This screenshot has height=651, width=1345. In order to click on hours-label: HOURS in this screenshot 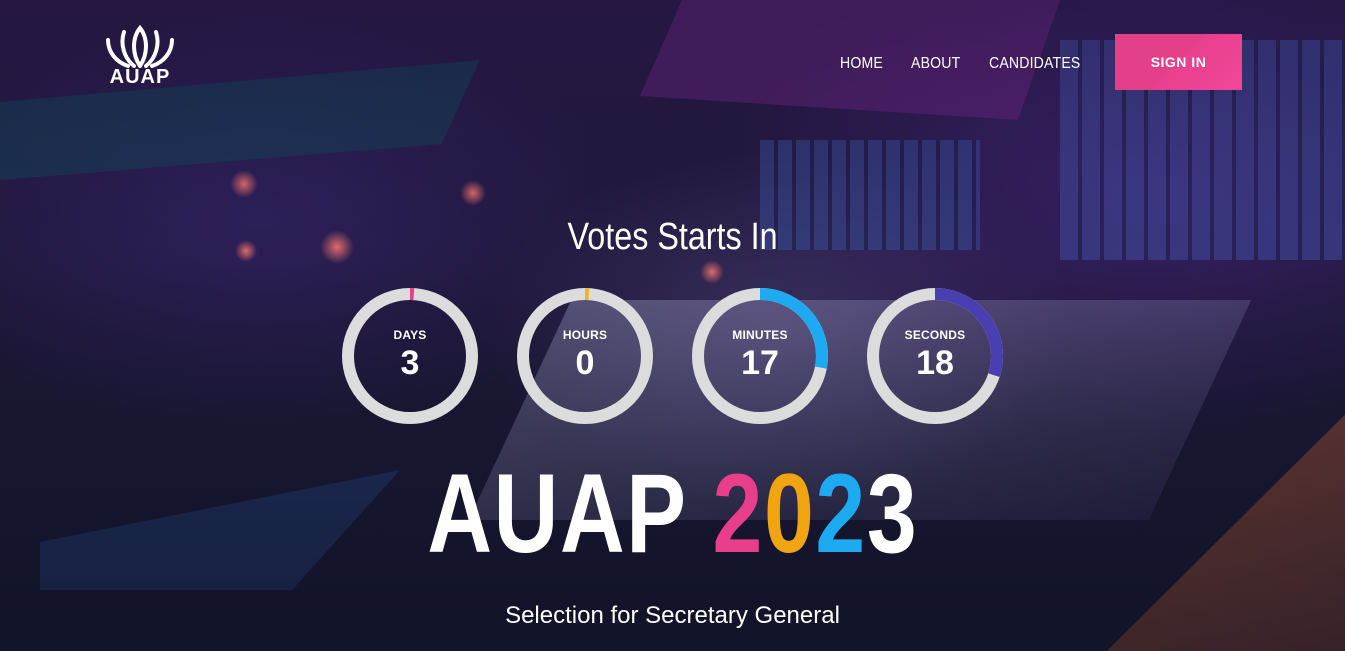, I will do `click(585, 335)`.